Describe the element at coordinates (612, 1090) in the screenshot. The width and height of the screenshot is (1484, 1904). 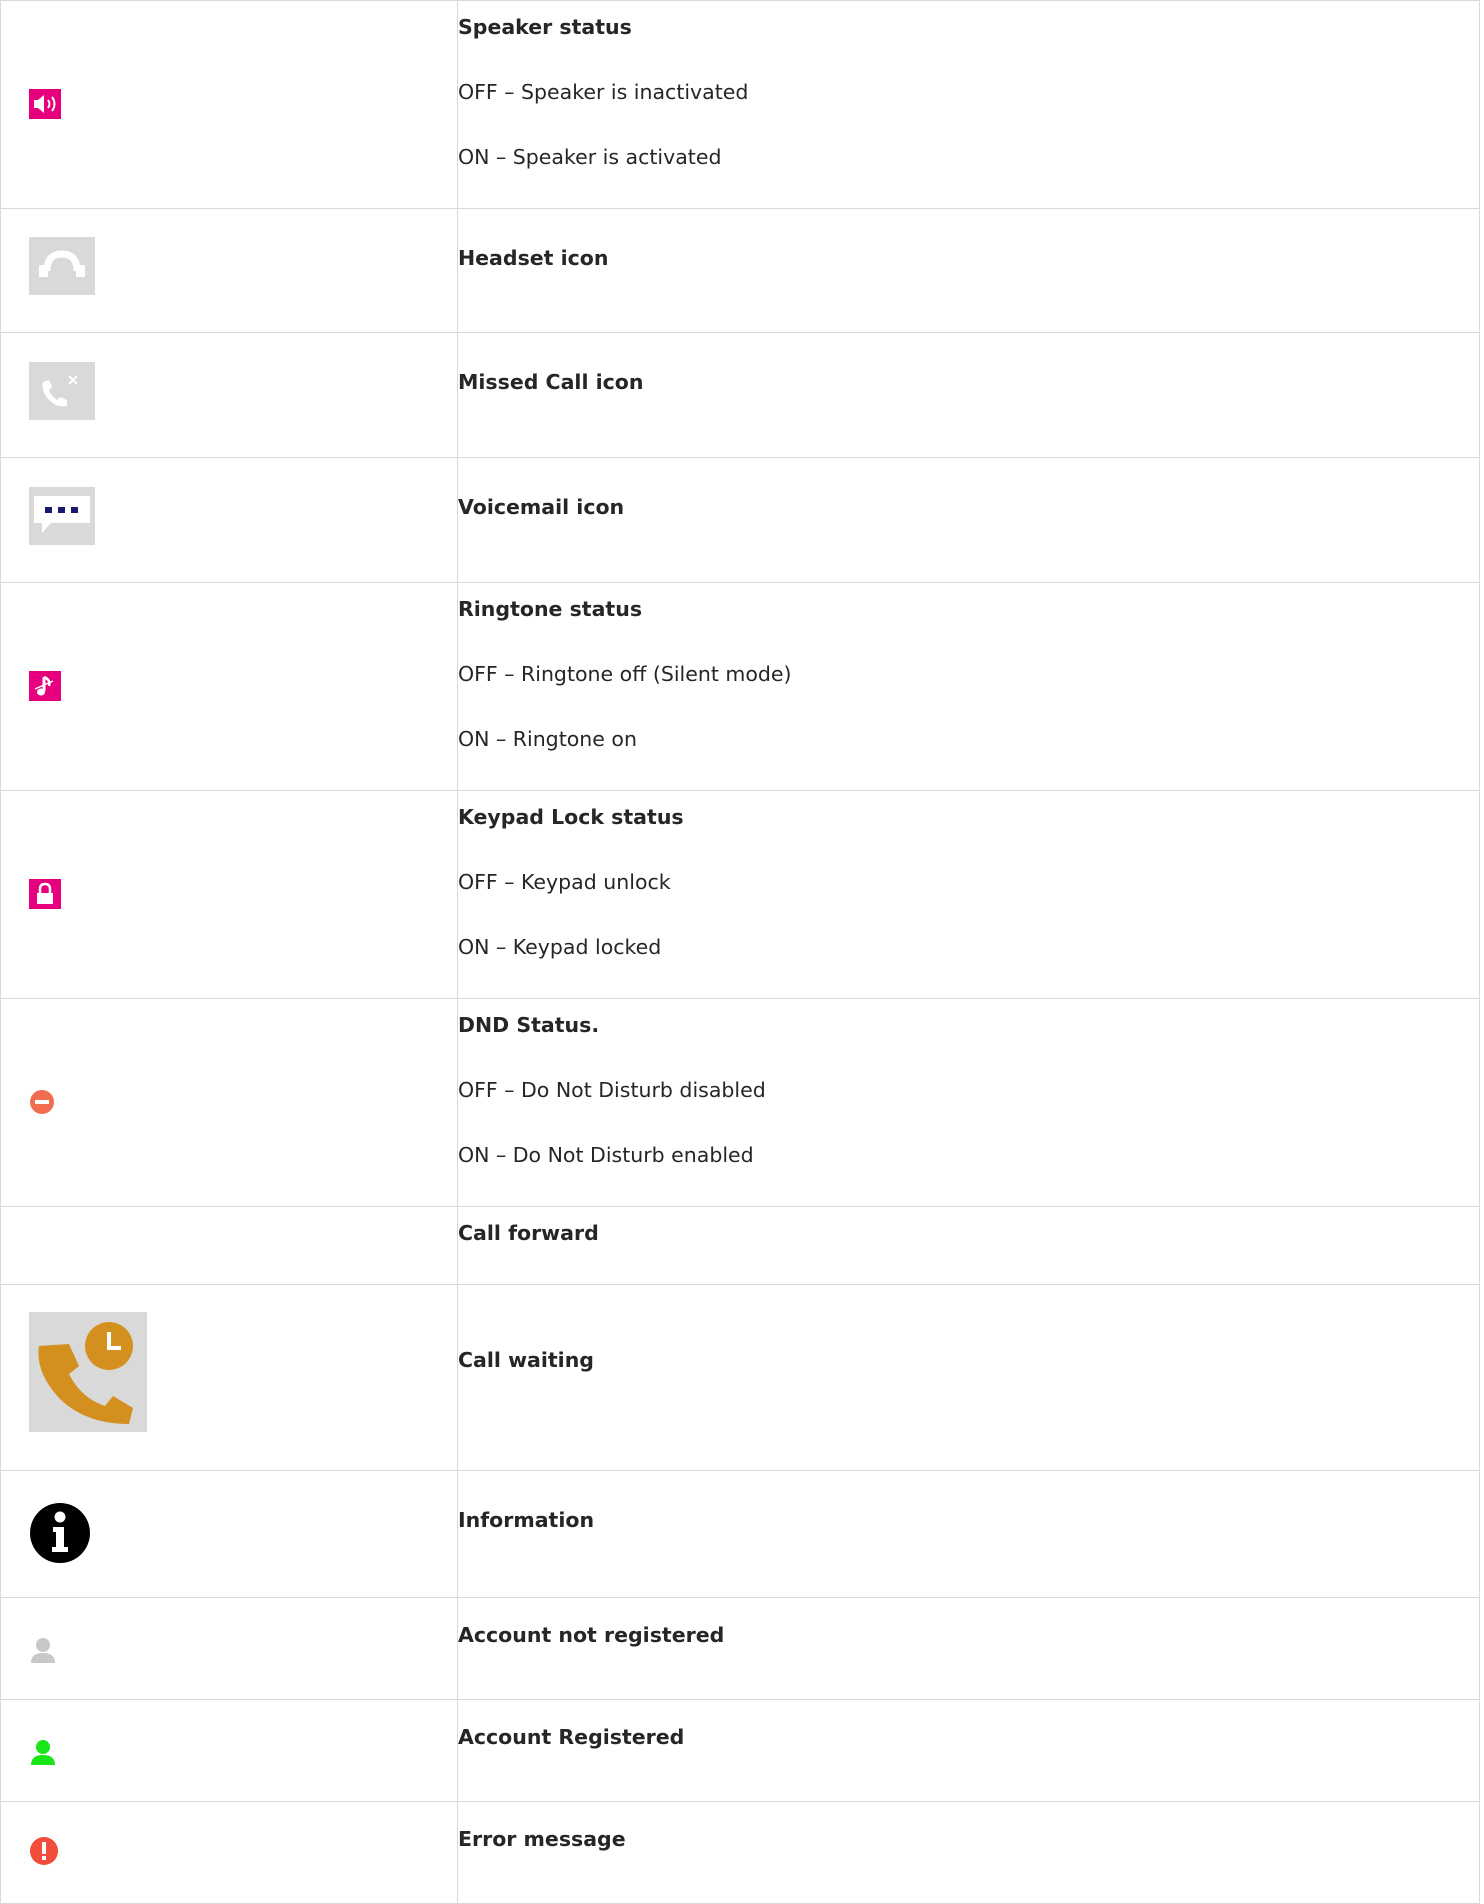
I see `status-off-text: OFF – Do Not Disturb disabled` at that location.